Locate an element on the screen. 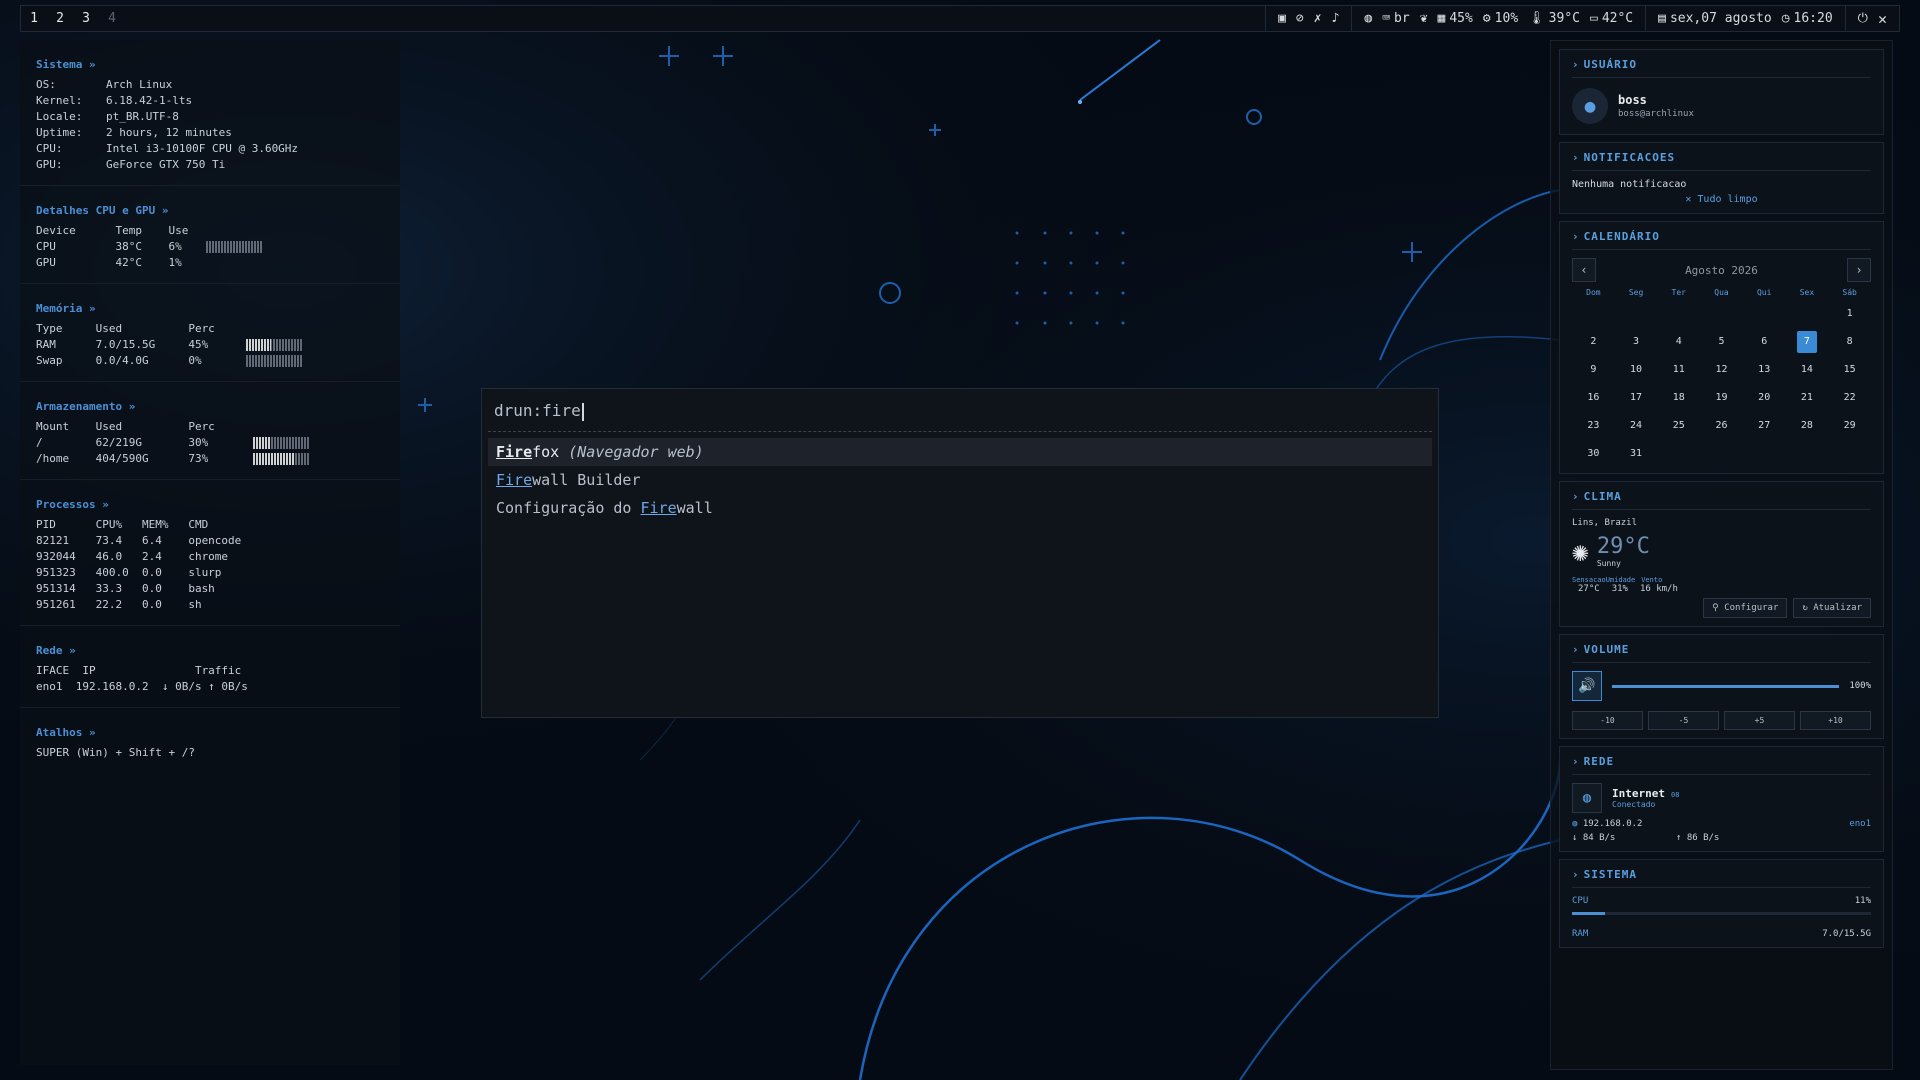 The height and width of the screenshot is (1080, 1920). calendar-cell: 13 is located at coordinates (1764, 370).